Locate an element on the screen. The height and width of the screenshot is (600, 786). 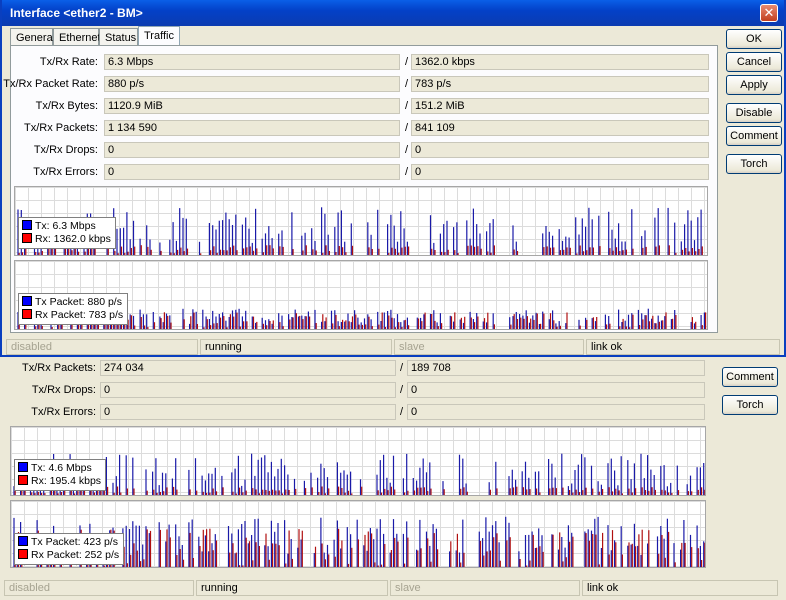
title-bar: Interface <ether2 - BM> ✕ is located at coordinates (393, 13).